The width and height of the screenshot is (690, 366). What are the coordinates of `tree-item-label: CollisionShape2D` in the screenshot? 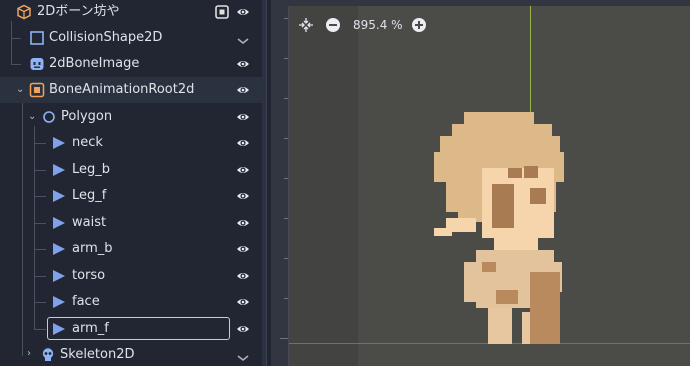 It's located at (106, 37).